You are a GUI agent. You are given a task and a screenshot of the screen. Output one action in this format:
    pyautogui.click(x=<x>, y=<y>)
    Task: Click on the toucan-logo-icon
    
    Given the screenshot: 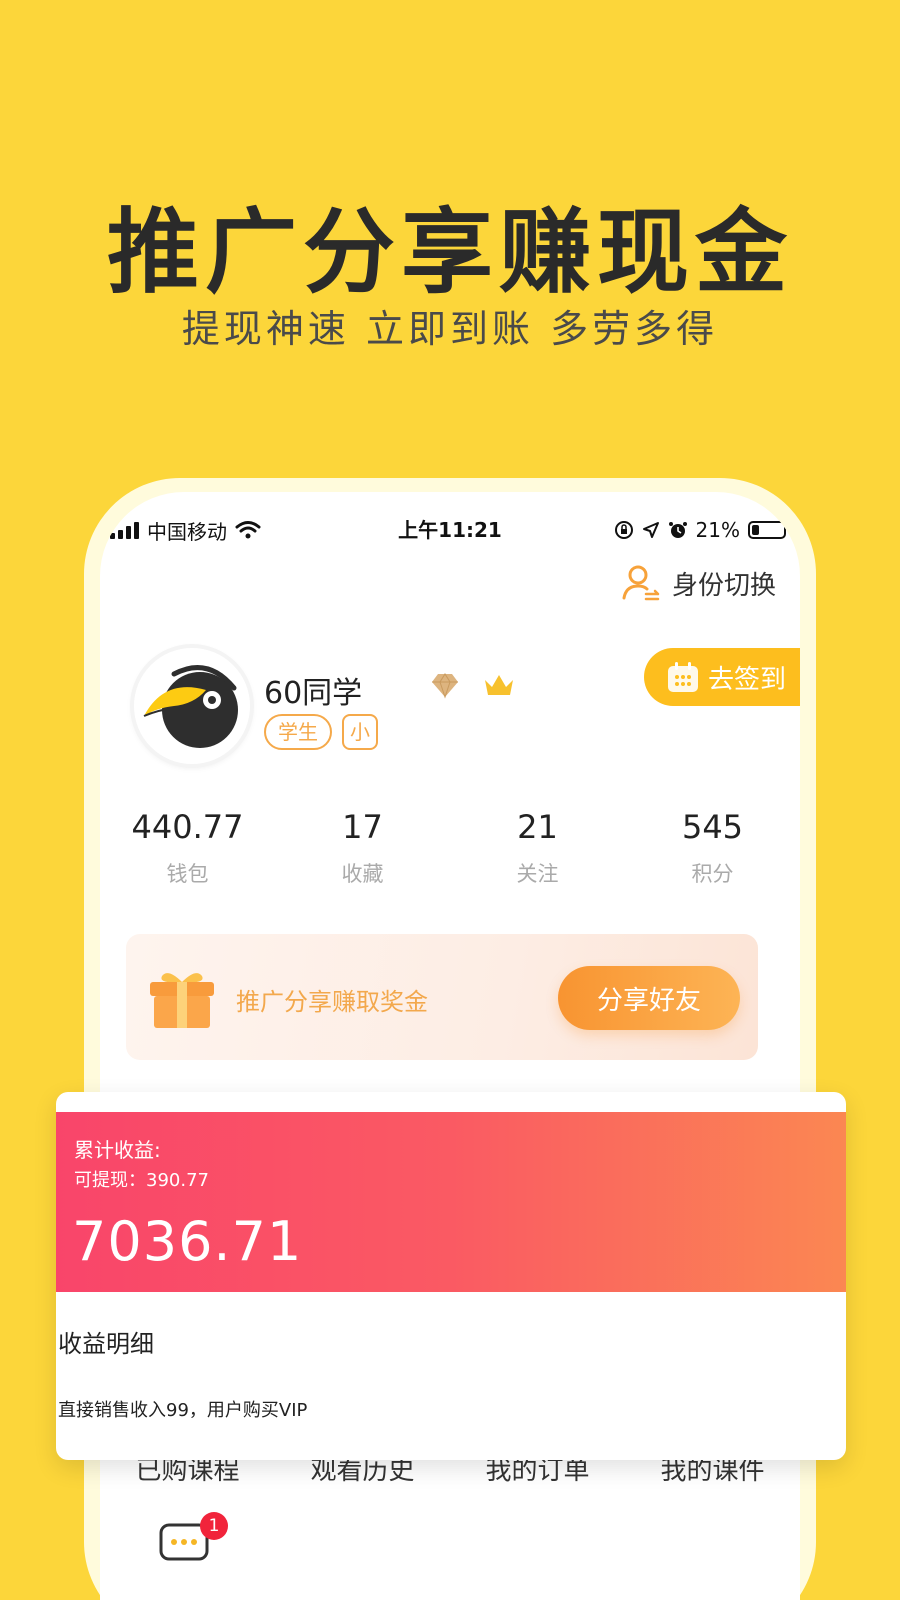 What is the action you would take?
    pyautogui.click(x=192, y=706)
    